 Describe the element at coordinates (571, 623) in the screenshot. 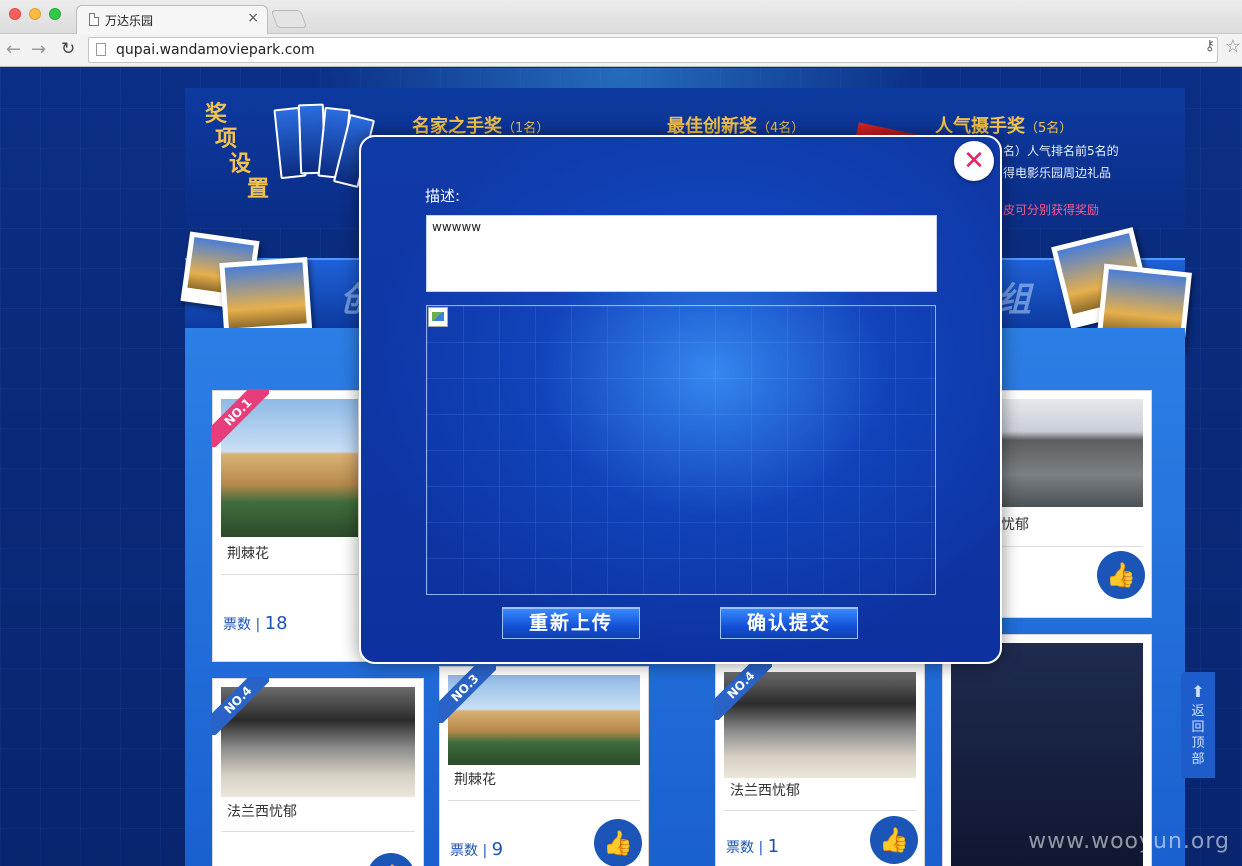

I see `reupload-button: 重新上传` at that location.